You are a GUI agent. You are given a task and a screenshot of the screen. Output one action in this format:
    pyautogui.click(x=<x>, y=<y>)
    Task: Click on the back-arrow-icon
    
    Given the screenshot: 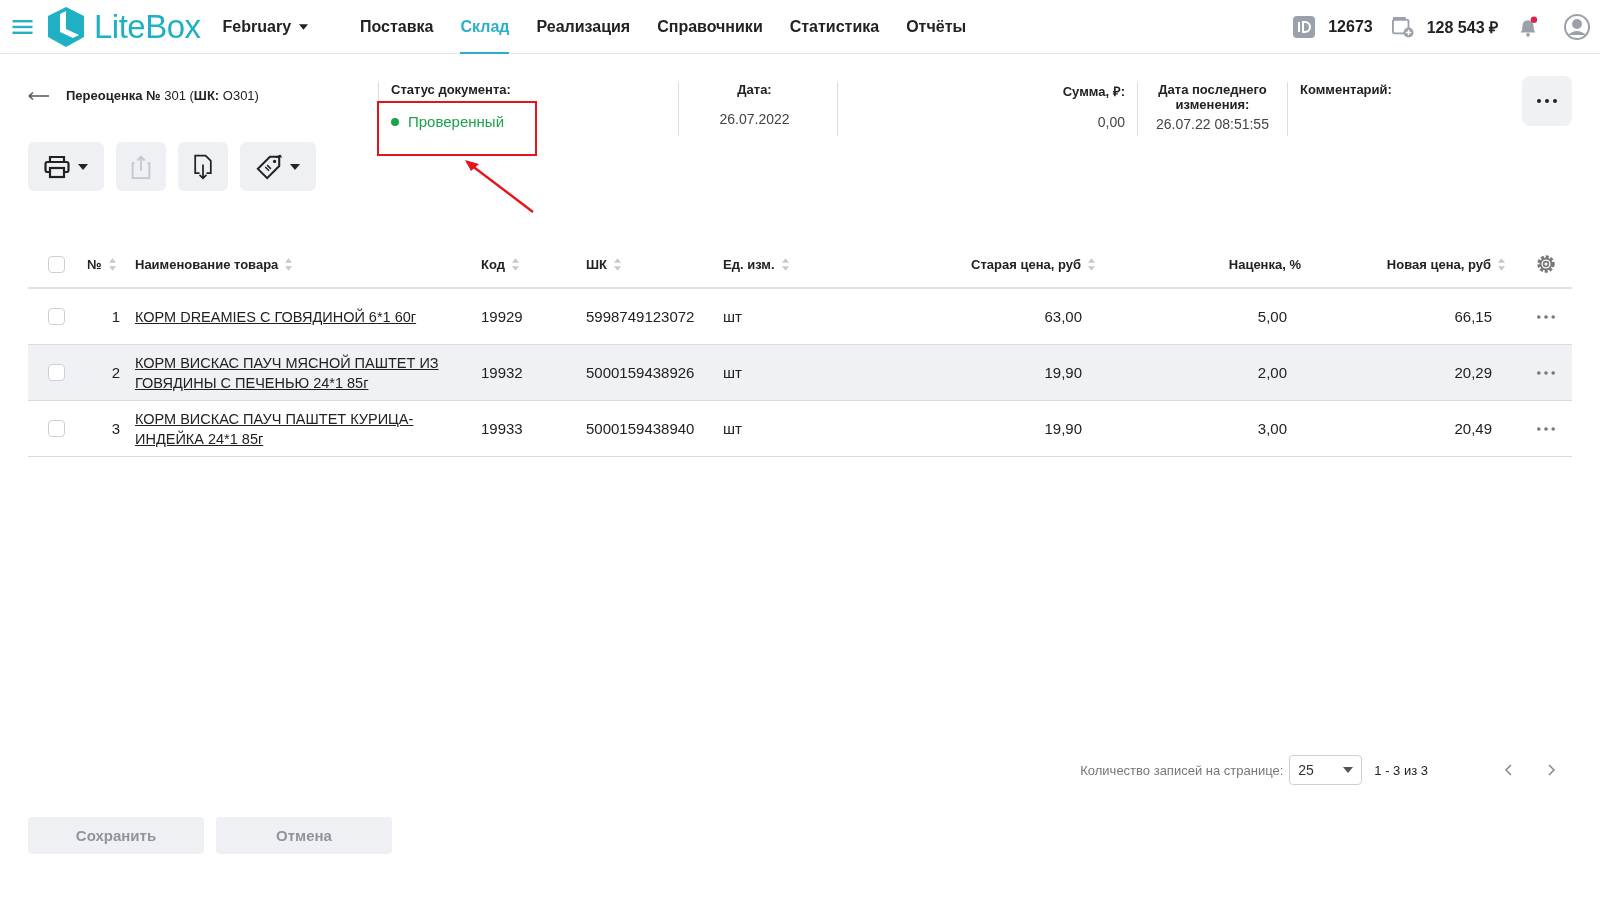 What is the action you would take?
    pyautogui.click(x=39, y=95)
    